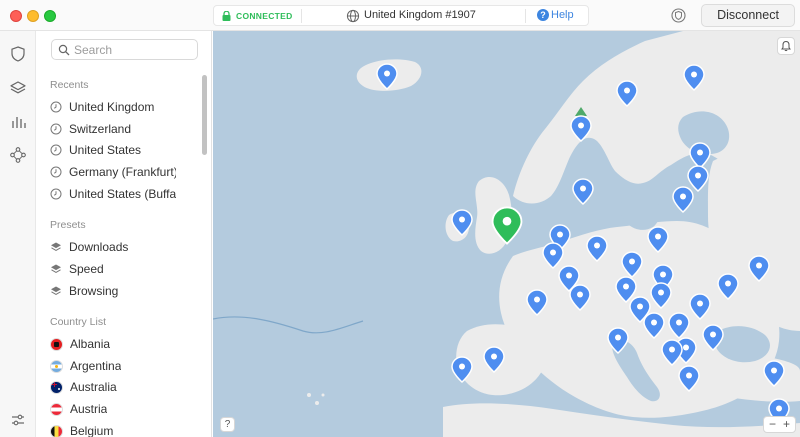 Image resolution: width=800 pixels, height=437 pixels. I want to click on recent-item: Germany (Frankfurt), so click(113, 172).